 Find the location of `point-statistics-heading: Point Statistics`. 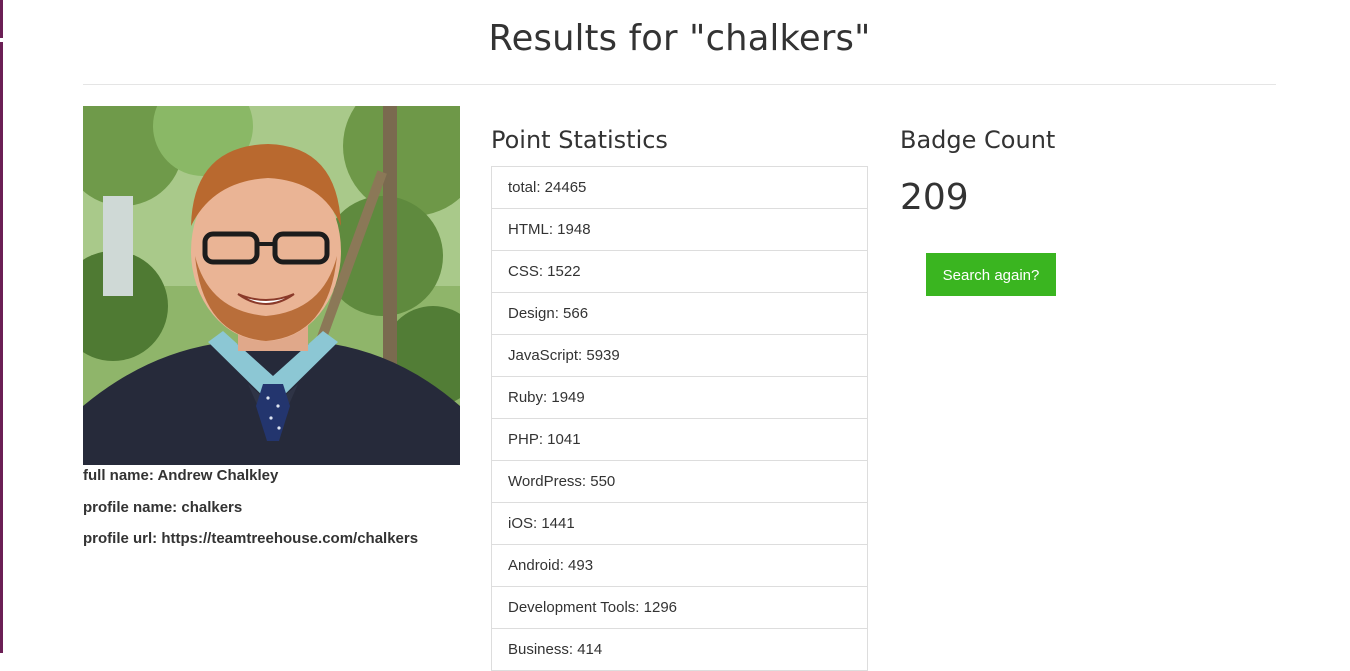

point-statistics-heading: Point Statistics is located at coordinates (579, 140).